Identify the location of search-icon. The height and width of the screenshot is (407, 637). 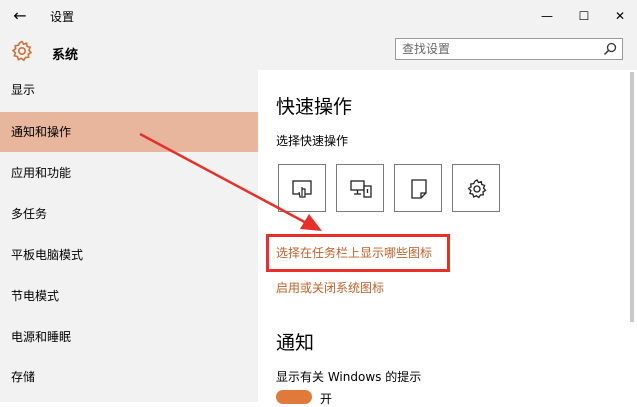
(610, 49).